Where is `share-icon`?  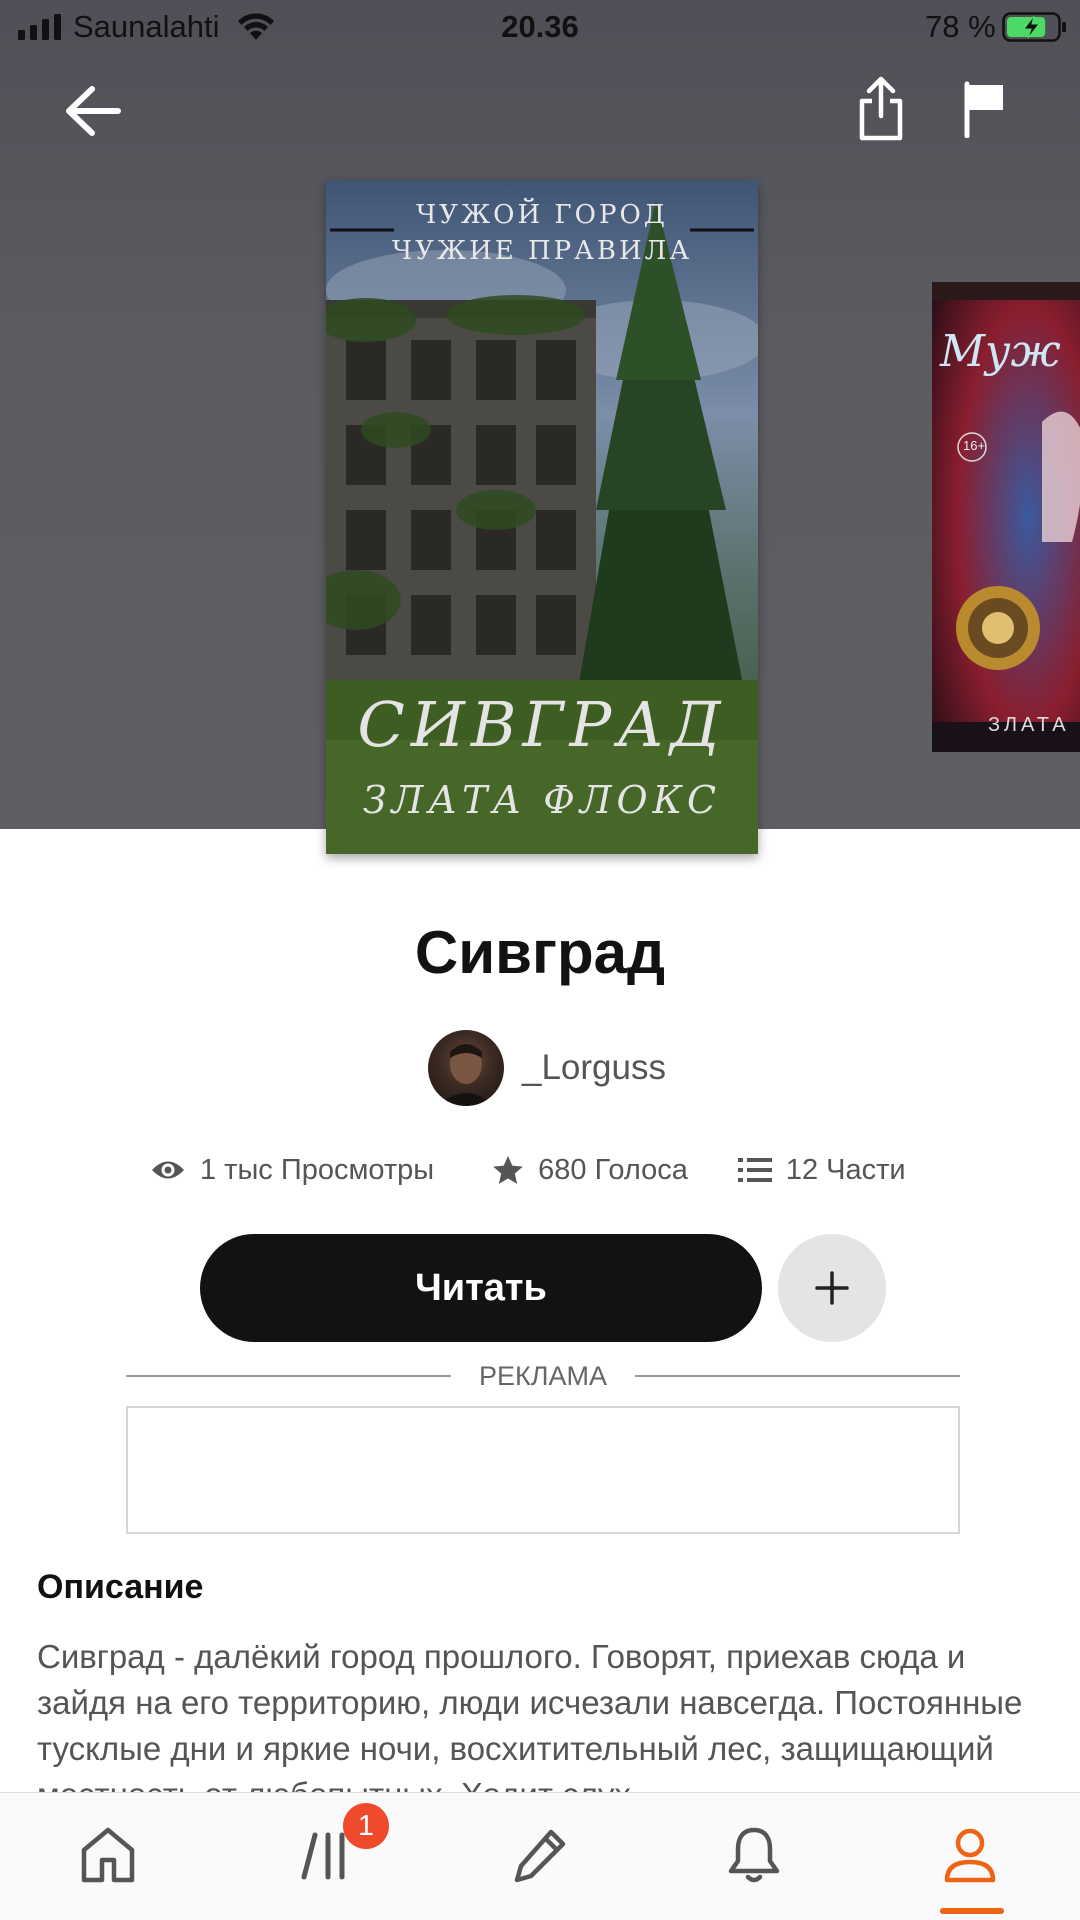 share-icon is located at coordinates (881, 108).